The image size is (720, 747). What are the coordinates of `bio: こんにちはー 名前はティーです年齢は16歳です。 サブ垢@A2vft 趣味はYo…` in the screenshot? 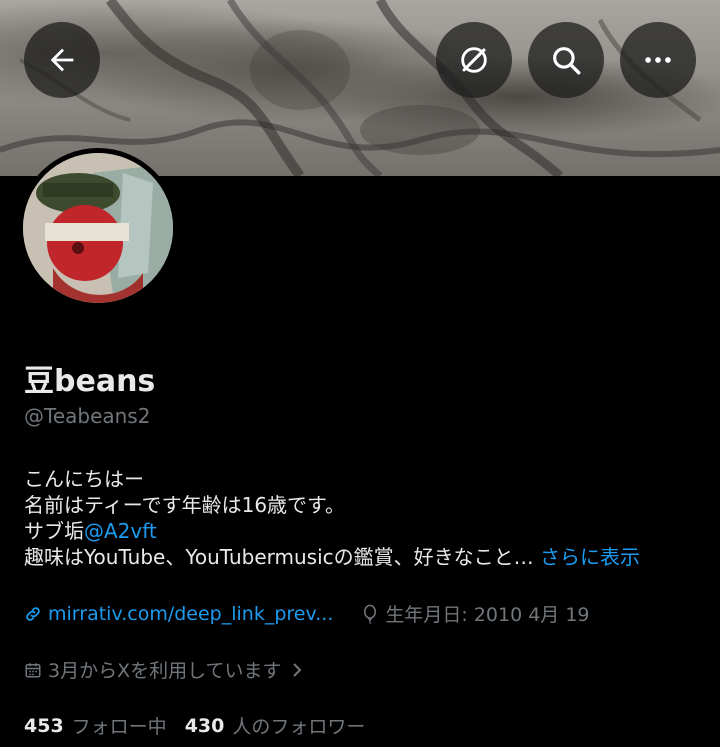 It's located at (364, 518).